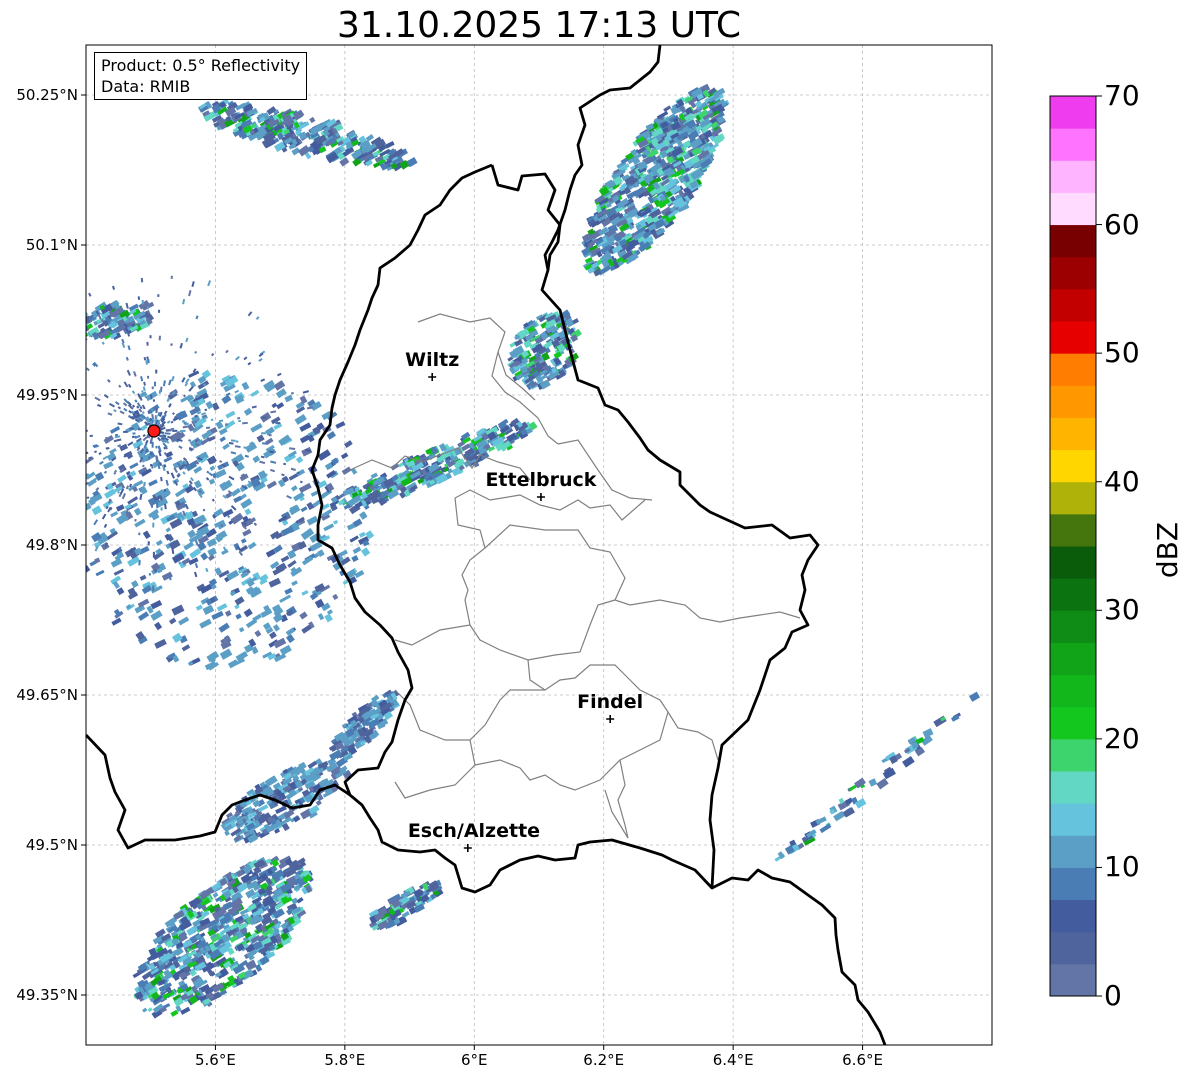 This screenshot has height=1081, width=1184. Describe the element at coordinates (51, 845) in the screenshot. I see `lat-tick-label: 49.5°N` at that location.